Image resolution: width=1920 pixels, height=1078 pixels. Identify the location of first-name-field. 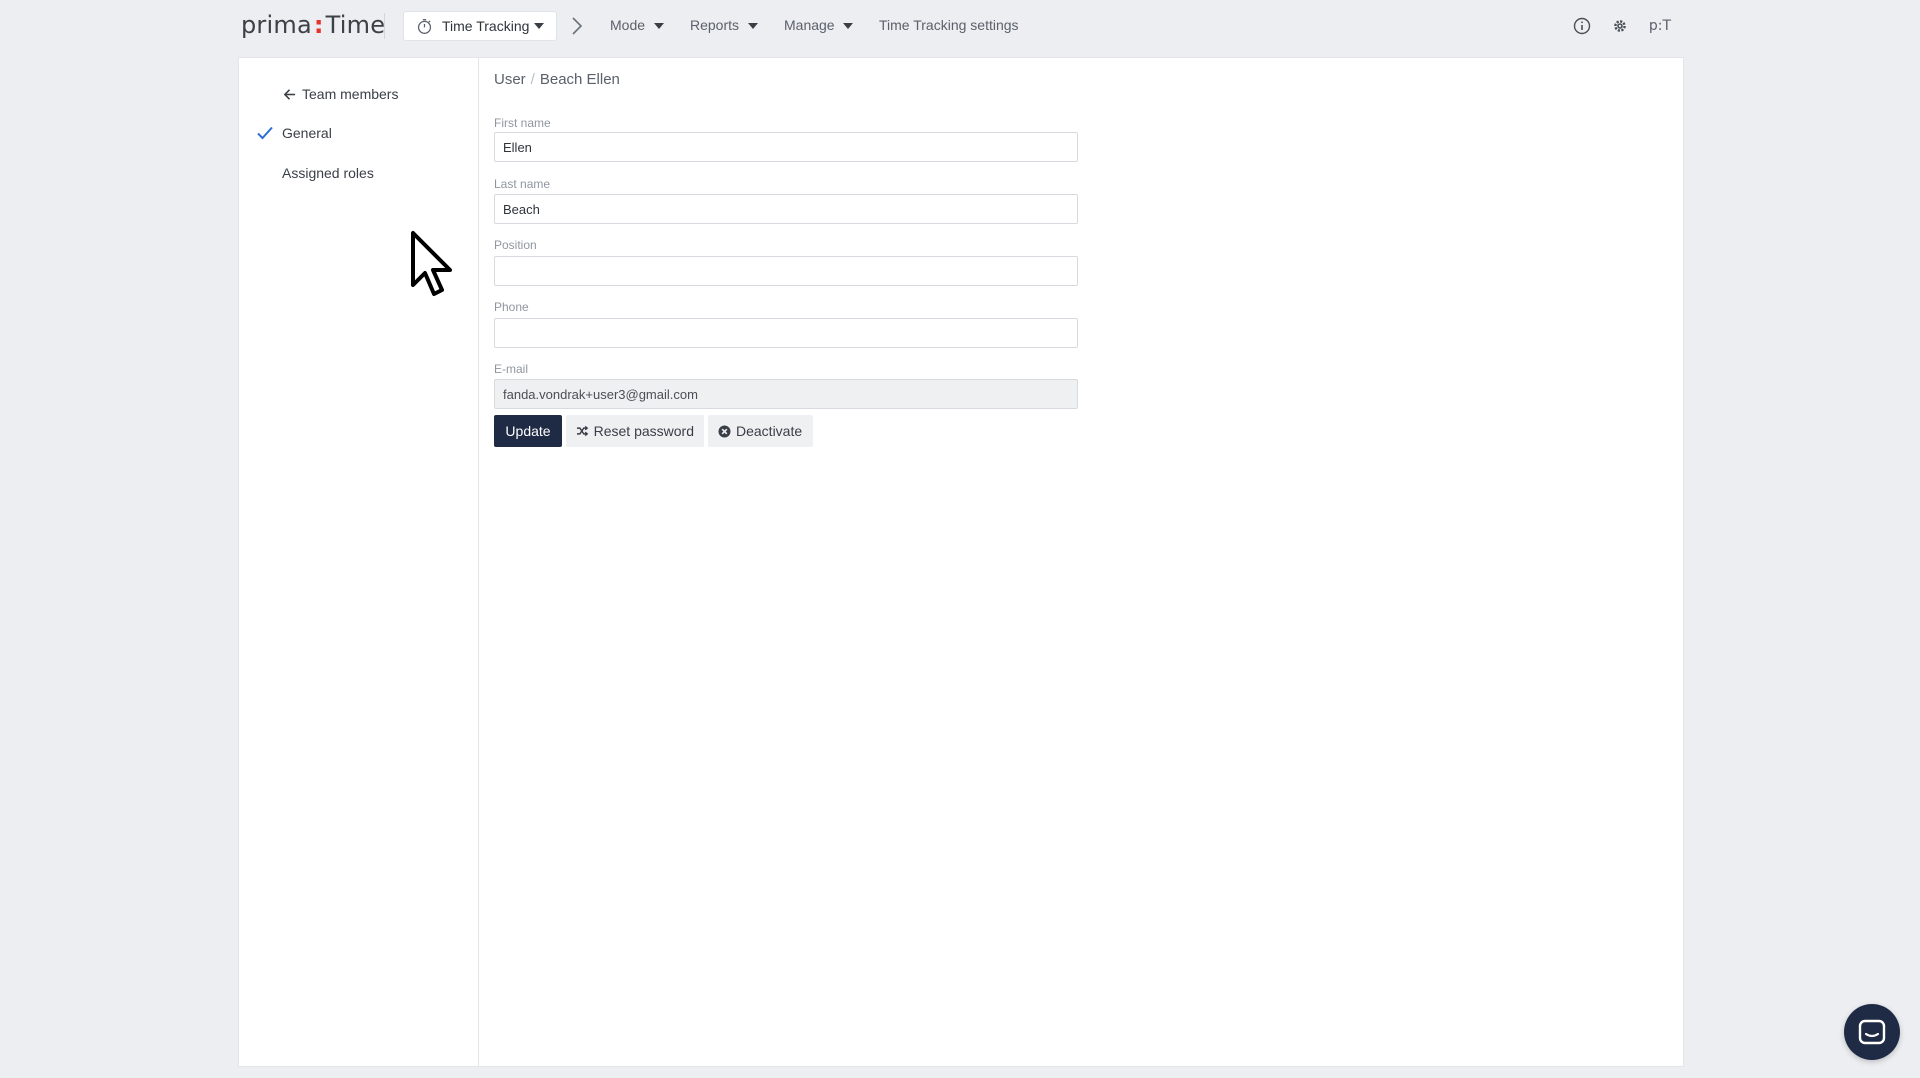
(786, 147).